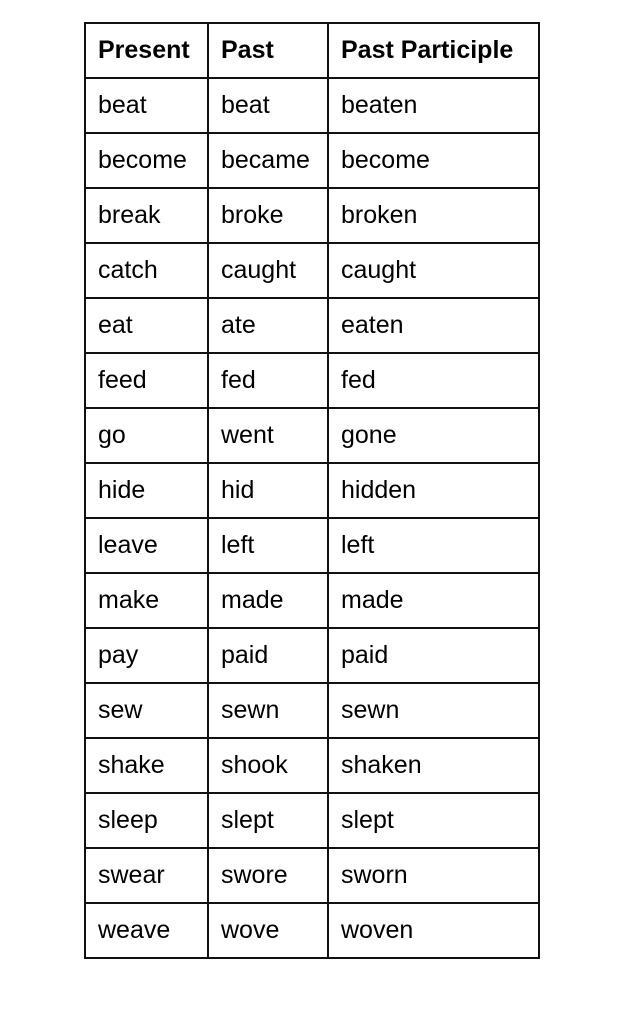 The width and height of the screenshot is (620, 1024). Describe the element at coordinates (433, 545) in the screenshot. I see `past-participle-cell: left` at that location.